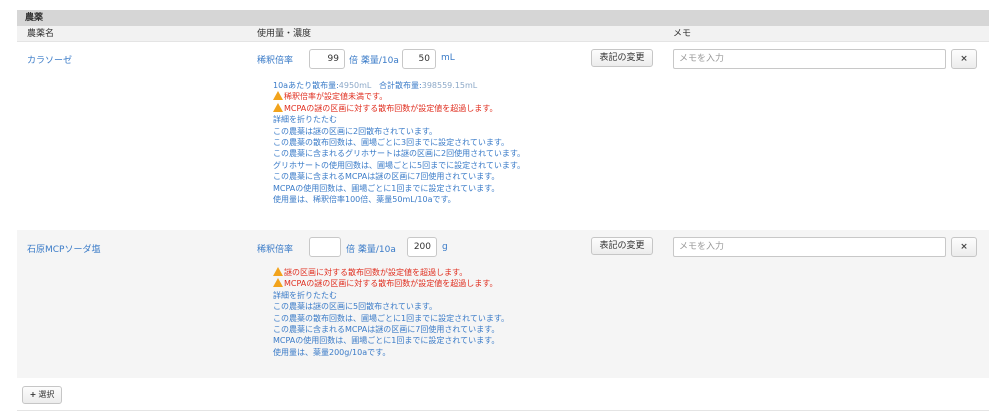 The width and height of the screenshot is (1000, 418). What do you see at coordinates (422, 247) in the screenshot?
I see `amount-input: 200` at bounding box center [422, 247].